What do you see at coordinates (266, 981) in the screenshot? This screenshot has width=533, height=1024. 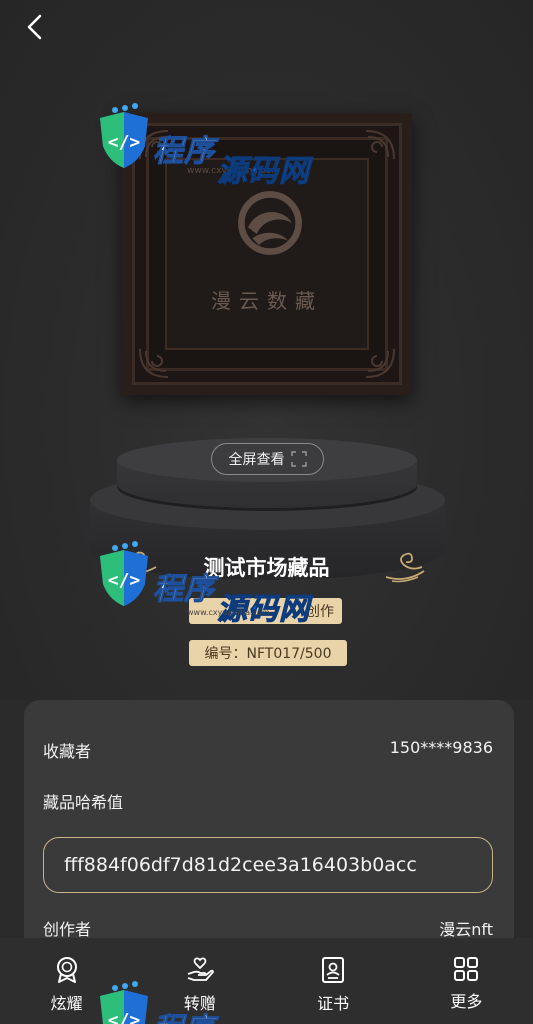 I see `bottom-nav: 炫耀 转赠 证书 更多` at bounding box center [266, 981].